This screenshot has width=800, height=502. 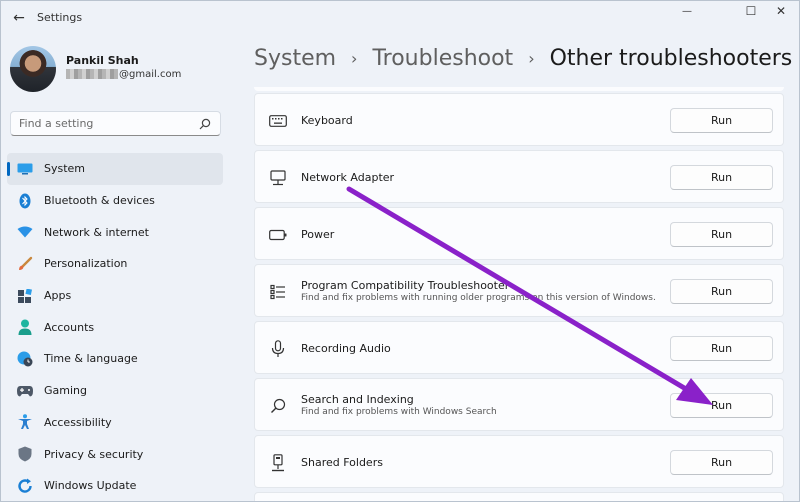 What do you see at coordinates (115, 123) in the screenshot?
I see `search-input: Find a setting` at bounding box center [115, 123].